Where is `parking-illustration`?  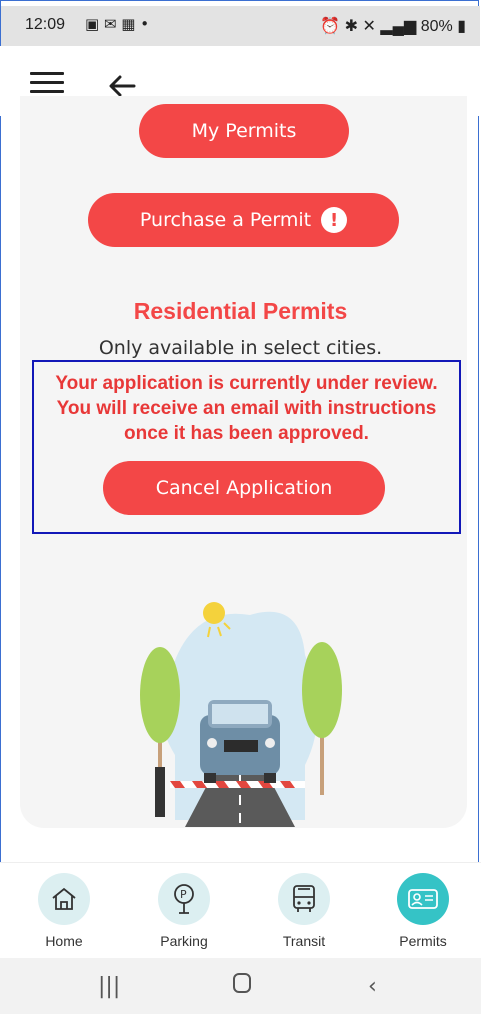
parking-illustration is located at coordinates (245, 714).